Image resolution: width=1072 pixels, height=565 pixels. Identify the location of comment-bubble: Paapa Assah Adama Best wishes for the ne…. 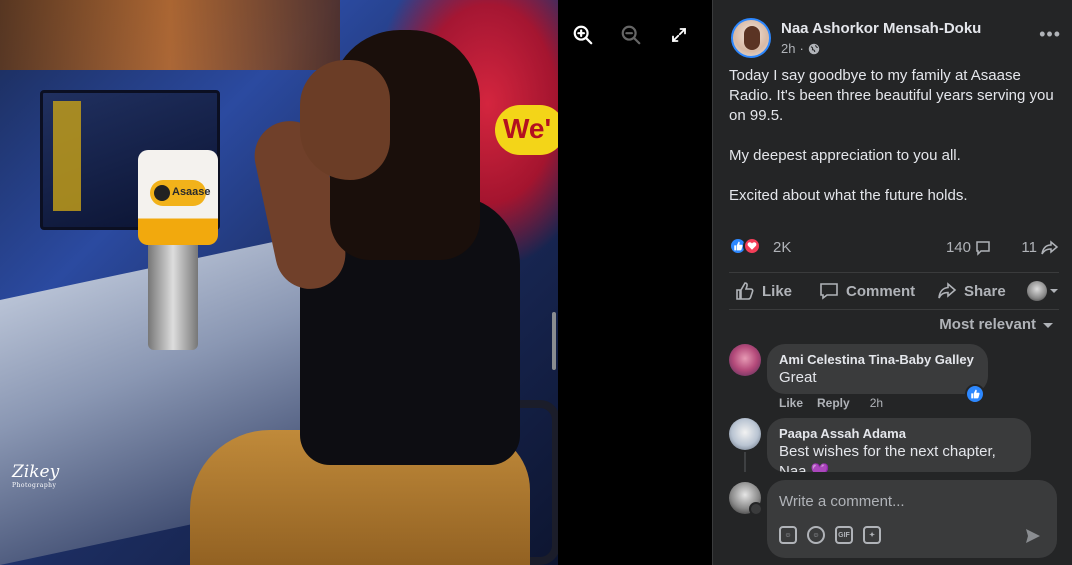
(899, 445).